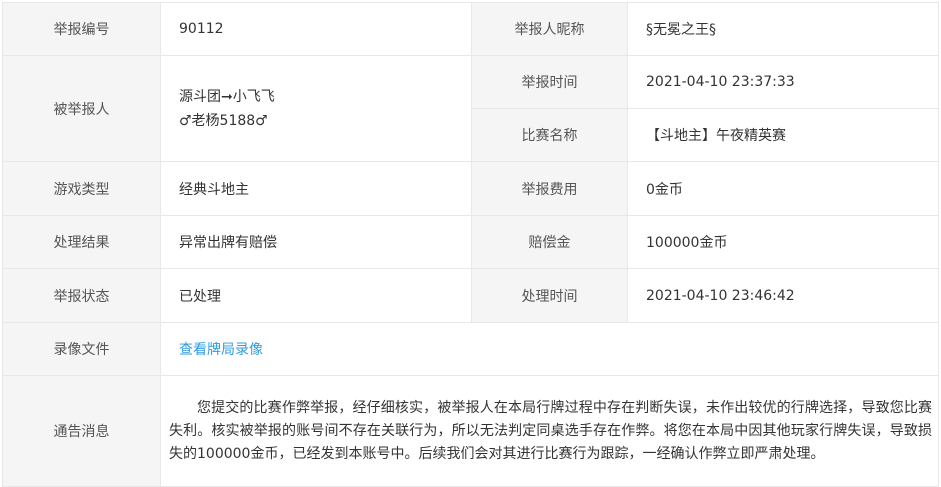 The height and width of the screenshot is (487, 941). I want to click on value-game-type: 经典斗地主, so click(316, 188).